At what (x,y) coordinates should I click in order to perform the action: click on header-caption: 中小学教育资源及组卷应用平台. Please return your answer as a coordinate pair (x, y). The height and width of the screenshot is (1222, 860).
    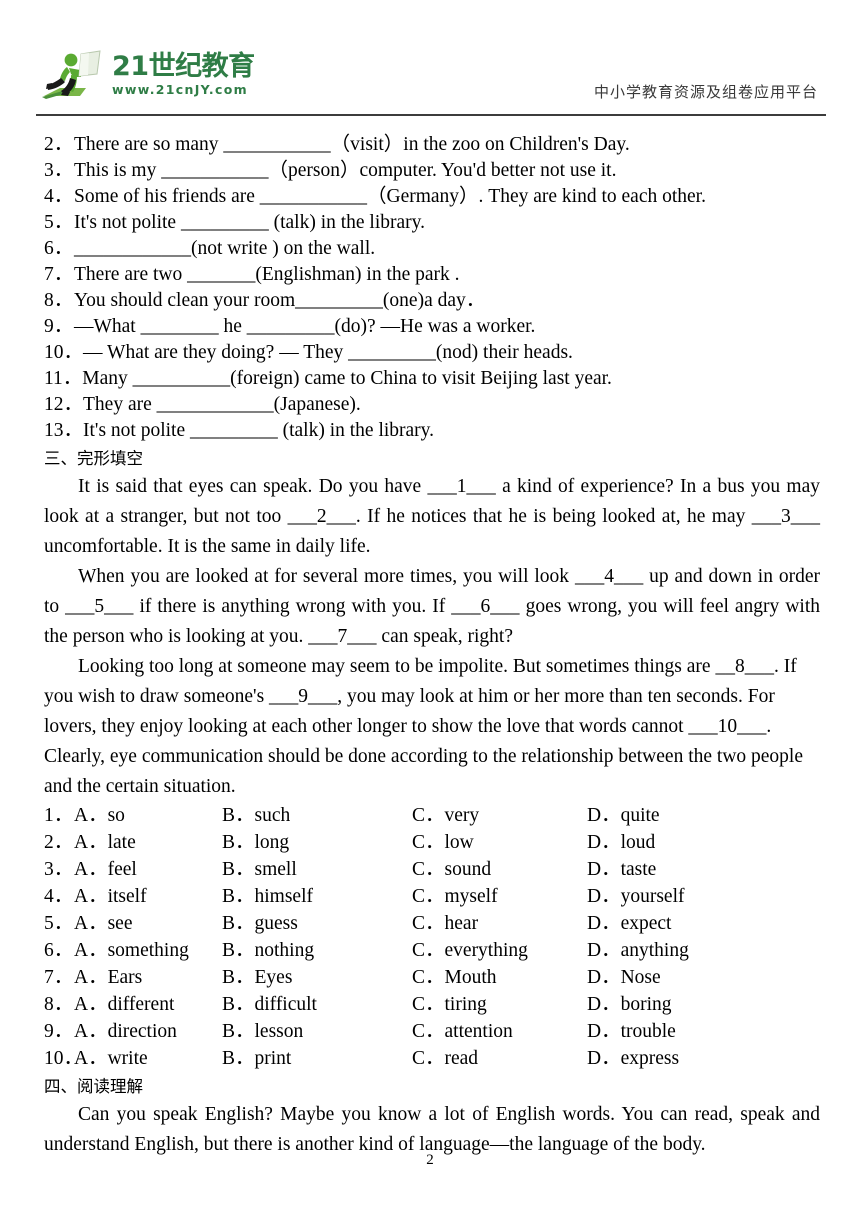
    Looking at the image, I should click on (705, 92).